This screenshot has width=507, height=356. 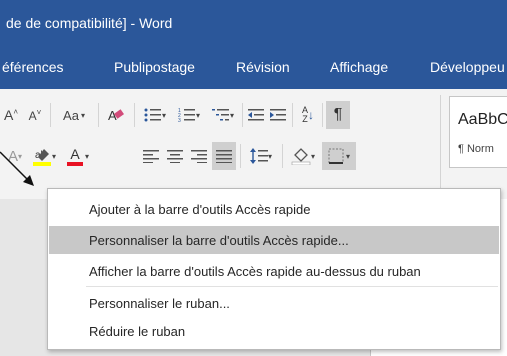 What do you see at coordinates (32, 67) in the screenshot?
I see `tab-references: éférences` at bounding box center [32, 67].